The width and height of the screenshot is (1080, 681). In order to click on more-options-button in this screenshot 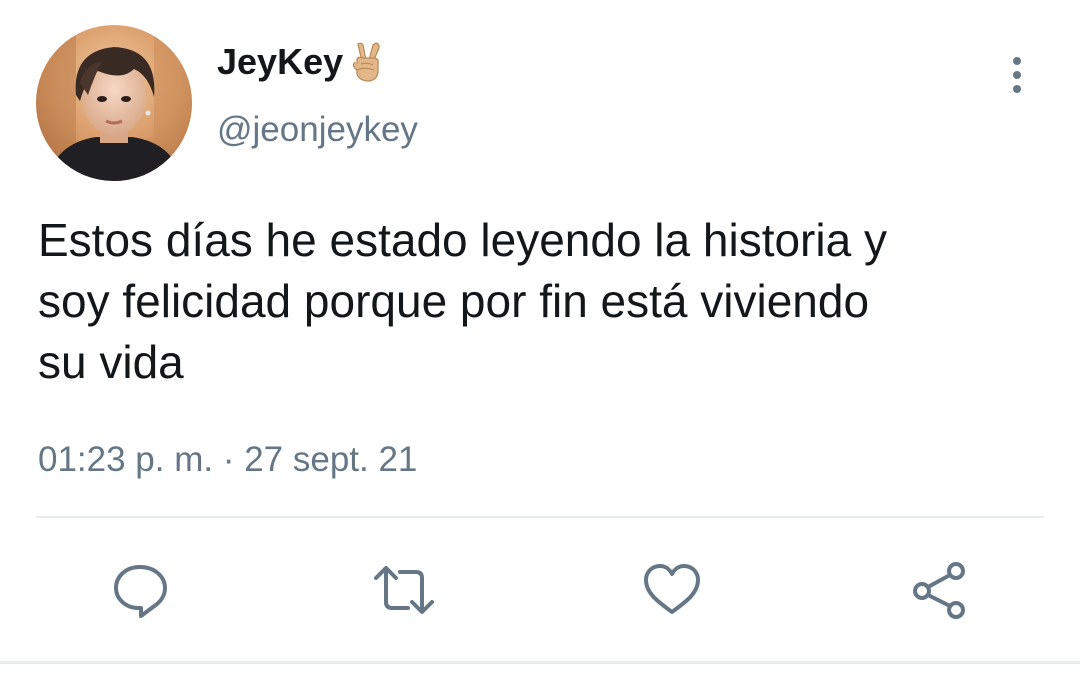, I will do `click(1017, 75)`.